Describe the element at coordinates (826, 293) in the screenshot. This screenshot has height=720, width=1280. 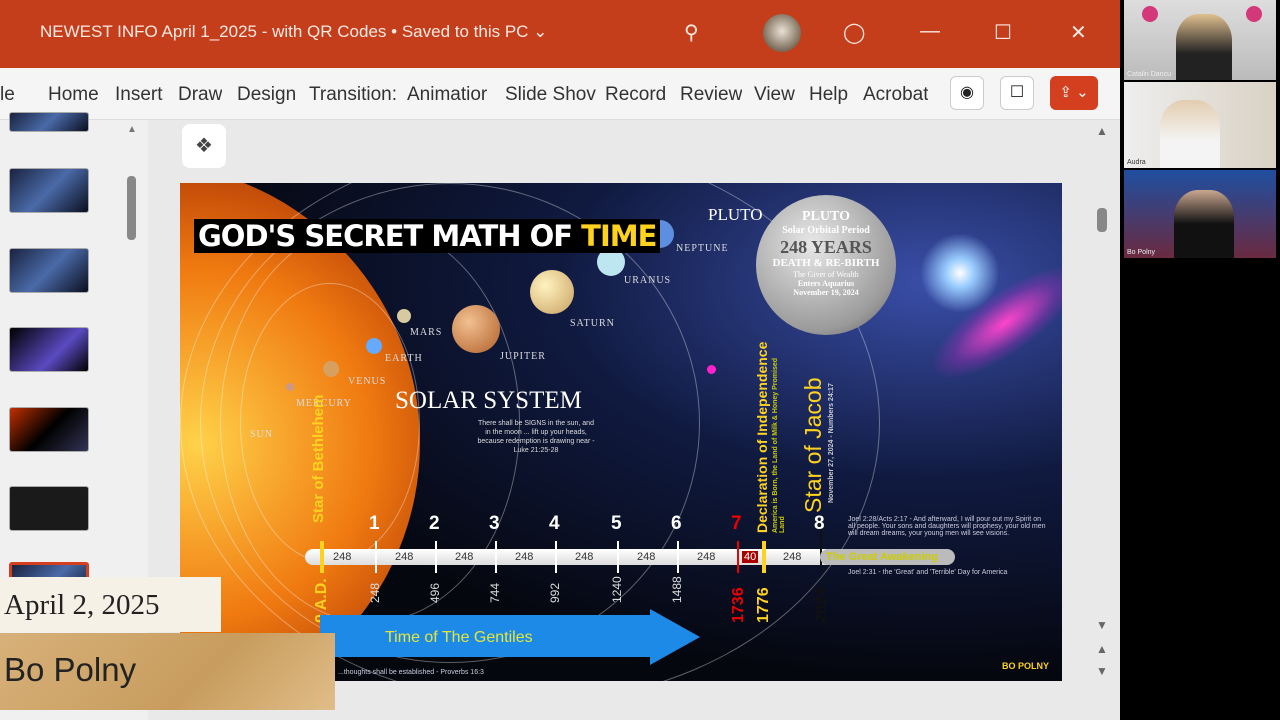
I see `pluto-date: November 19, 2024` at that location.